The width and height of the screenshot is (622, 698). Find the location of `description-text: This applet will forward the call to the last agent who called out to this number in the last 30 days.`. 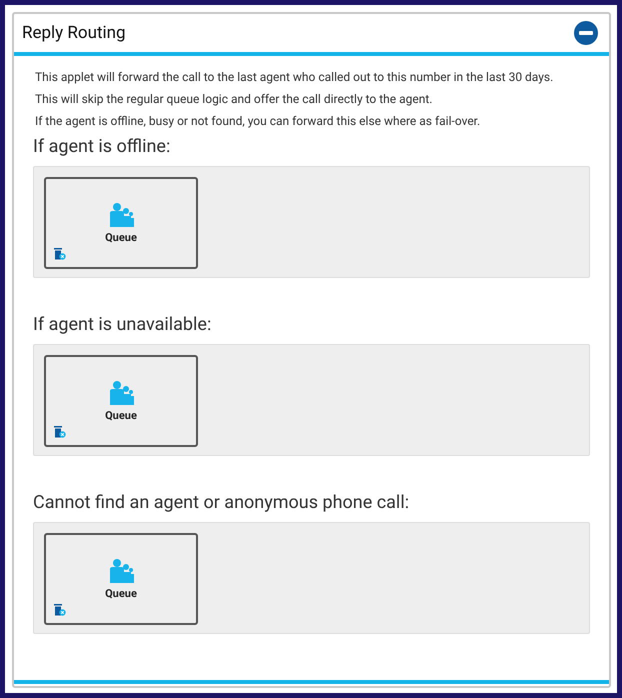

description-text: This applet will forward the call to the last agent who called out to this number in the last 30 days. is located at coordinates (294, 77).